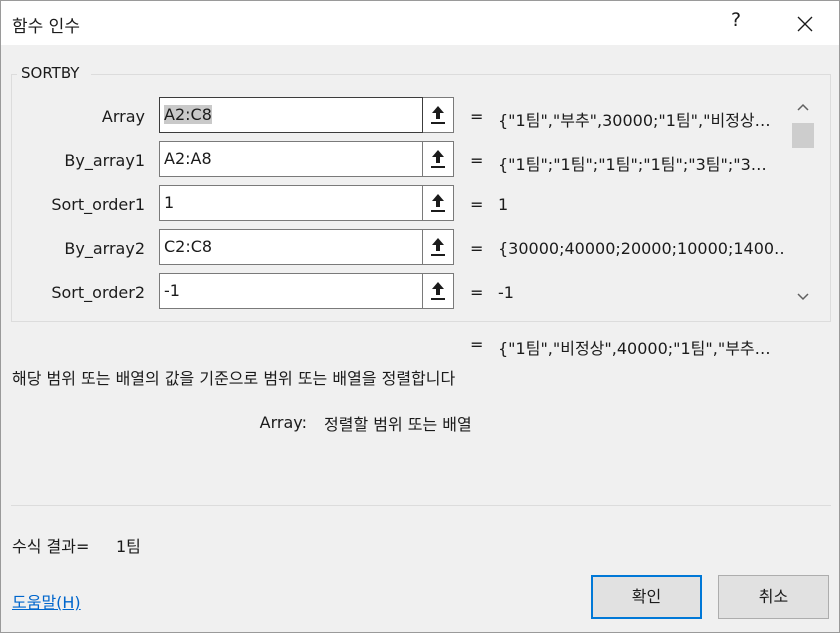 Image resolution: width=840 pixels, height=633 pixels. What do you see at coordinates (123, 116) in the screenshot?
I see `arg-label: Array` at bounding box center [123, 116].